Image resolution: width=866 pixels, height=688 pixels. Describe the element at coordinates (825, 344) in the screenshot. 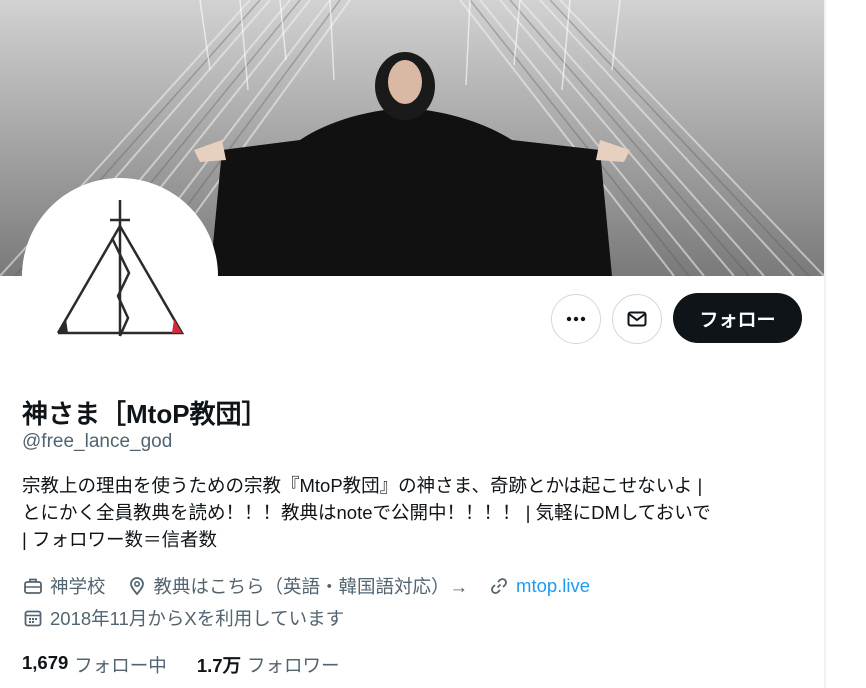

I see `column-border` at that location.